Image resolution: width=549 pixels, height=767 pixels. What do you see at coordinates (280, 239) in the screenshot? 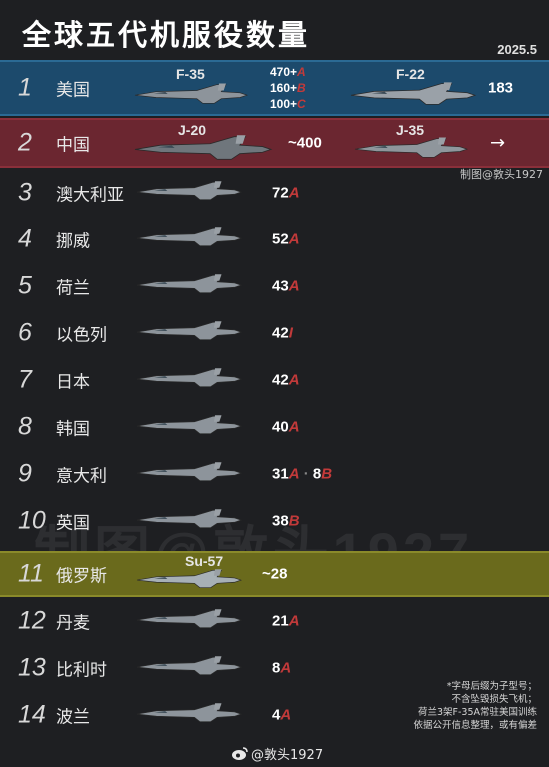
I see `count-value: 52` at bounding box center [280, 239].